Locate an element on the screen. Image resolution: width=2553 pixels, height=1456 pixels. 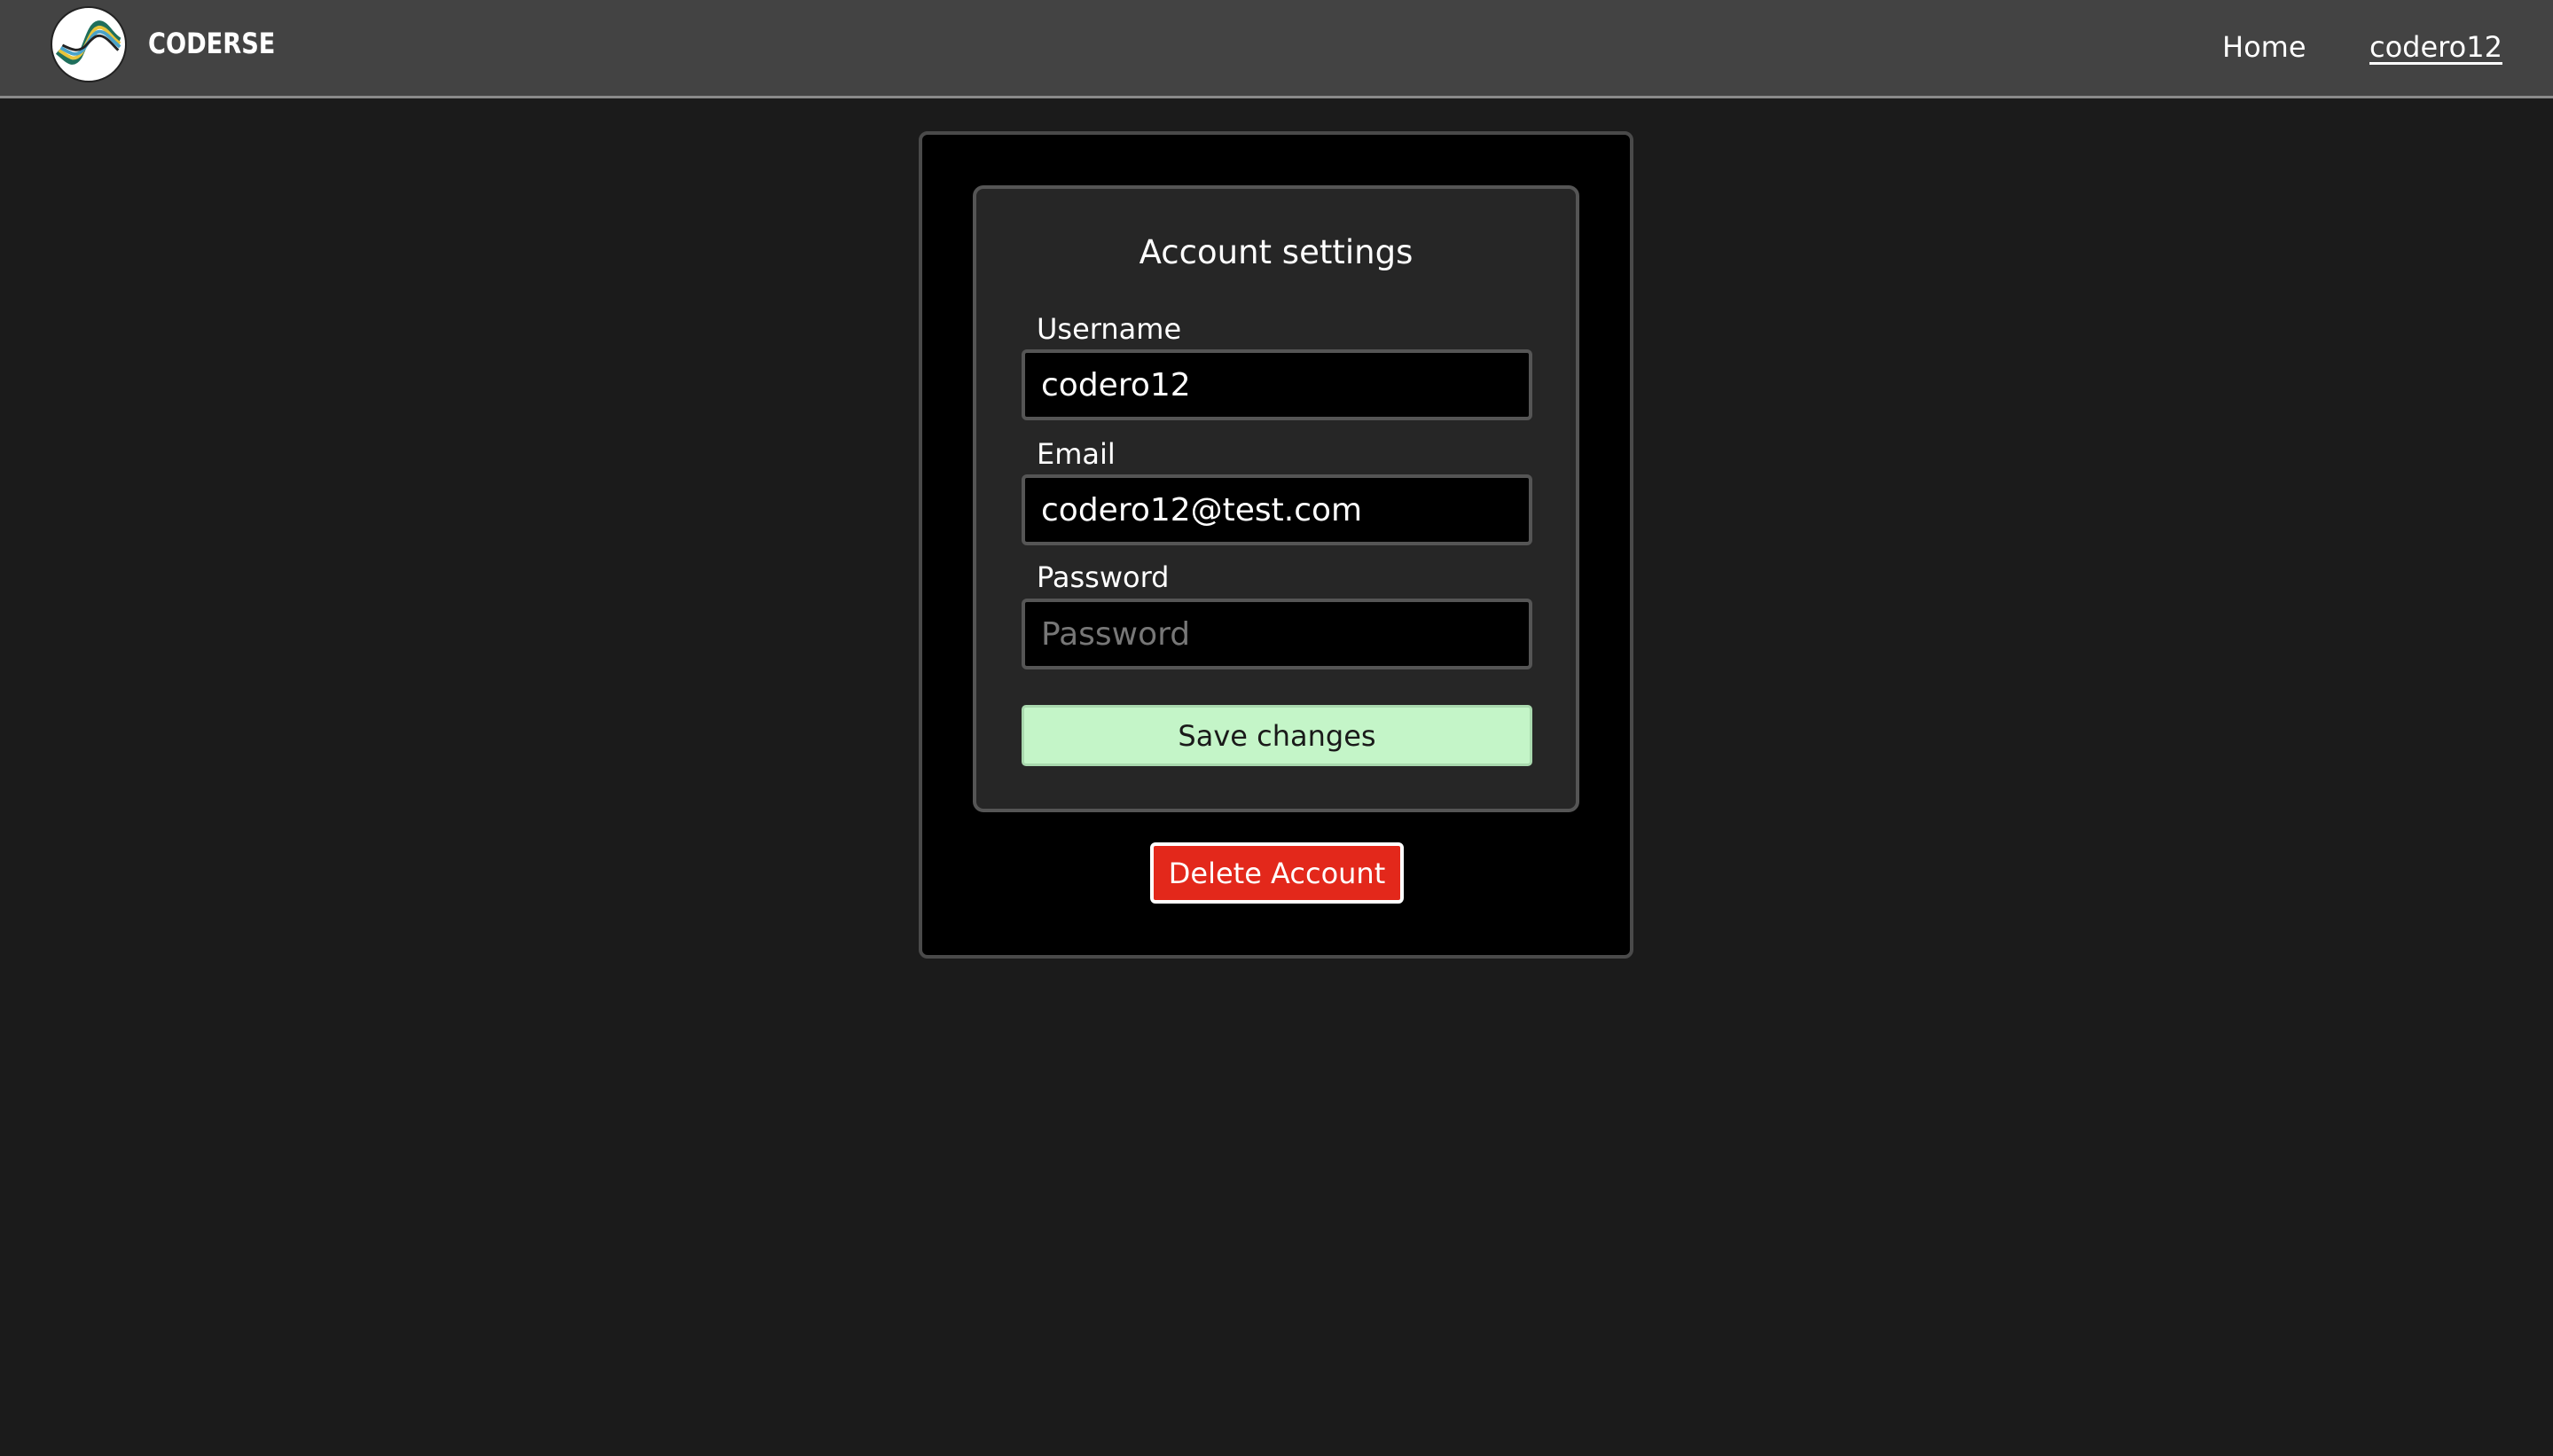
username-input is located at coordinates (1277, 384).